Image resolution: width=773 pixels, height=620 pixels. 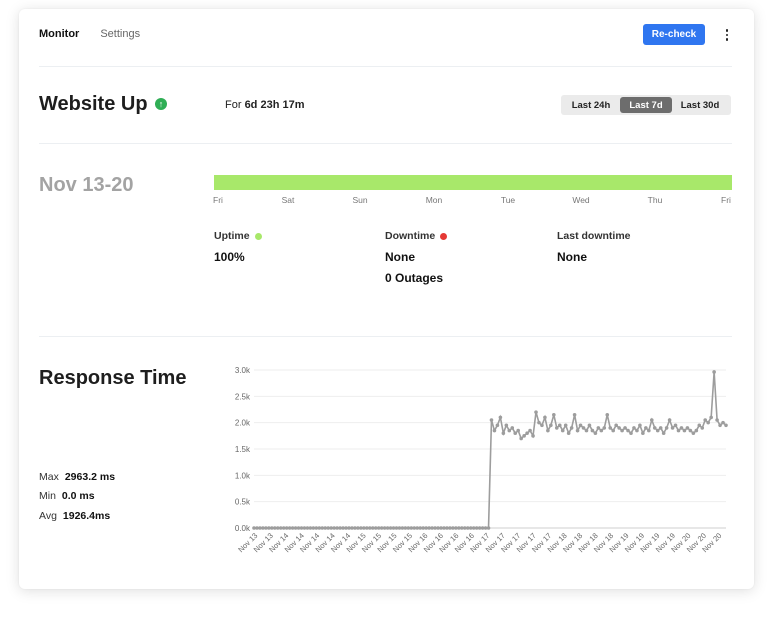 What do you see at coordinates (410, 236) in the screenshot?
I see `downtime-label-text: Downtime` at bounding box center [410, 236].